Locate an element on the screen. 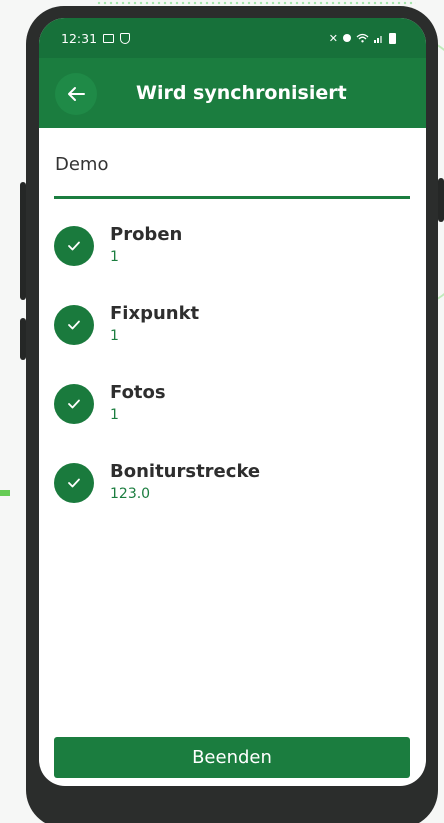 The width and height of the screenshot is (444, 823). image-icon is located at coordinates (109, 38).